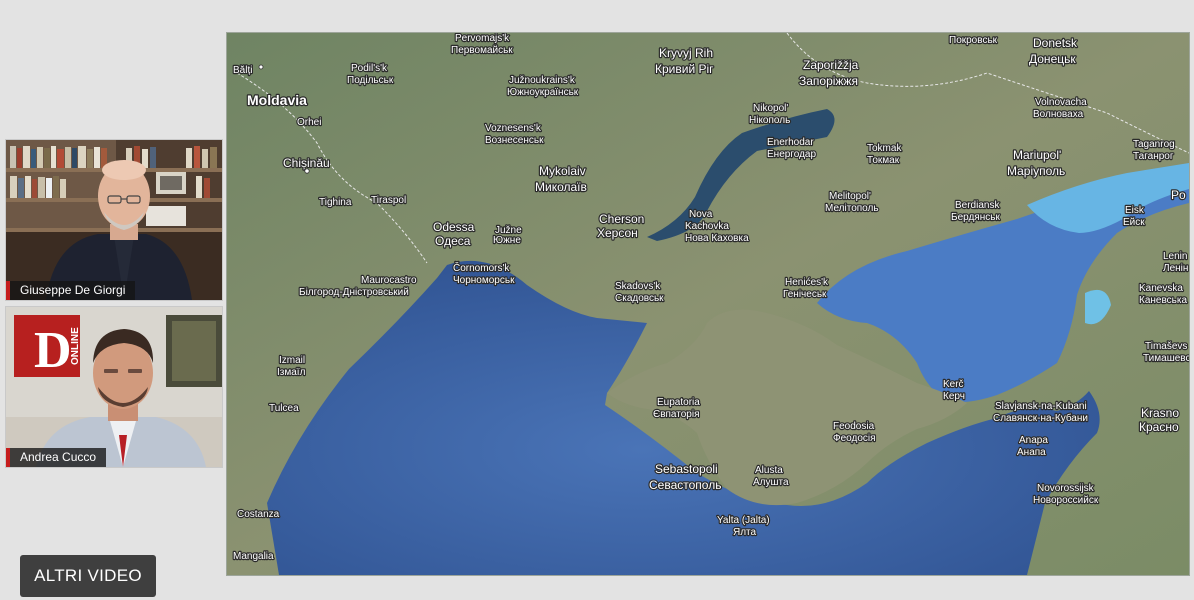  I want to click on map-label: Mangalia, so click(253, 556).